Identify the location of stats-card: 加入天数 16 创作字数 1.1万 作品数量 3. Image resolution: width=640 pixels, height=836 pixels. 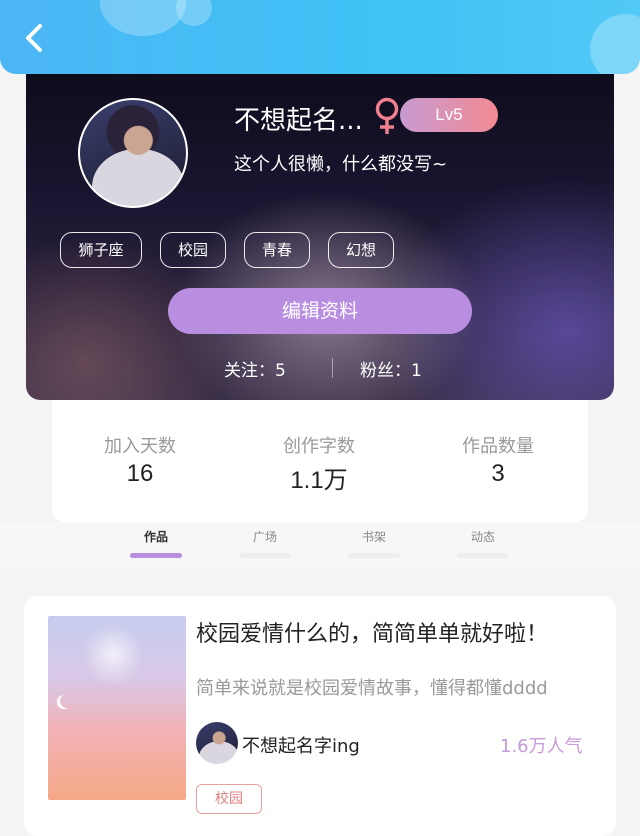
(320, 451).